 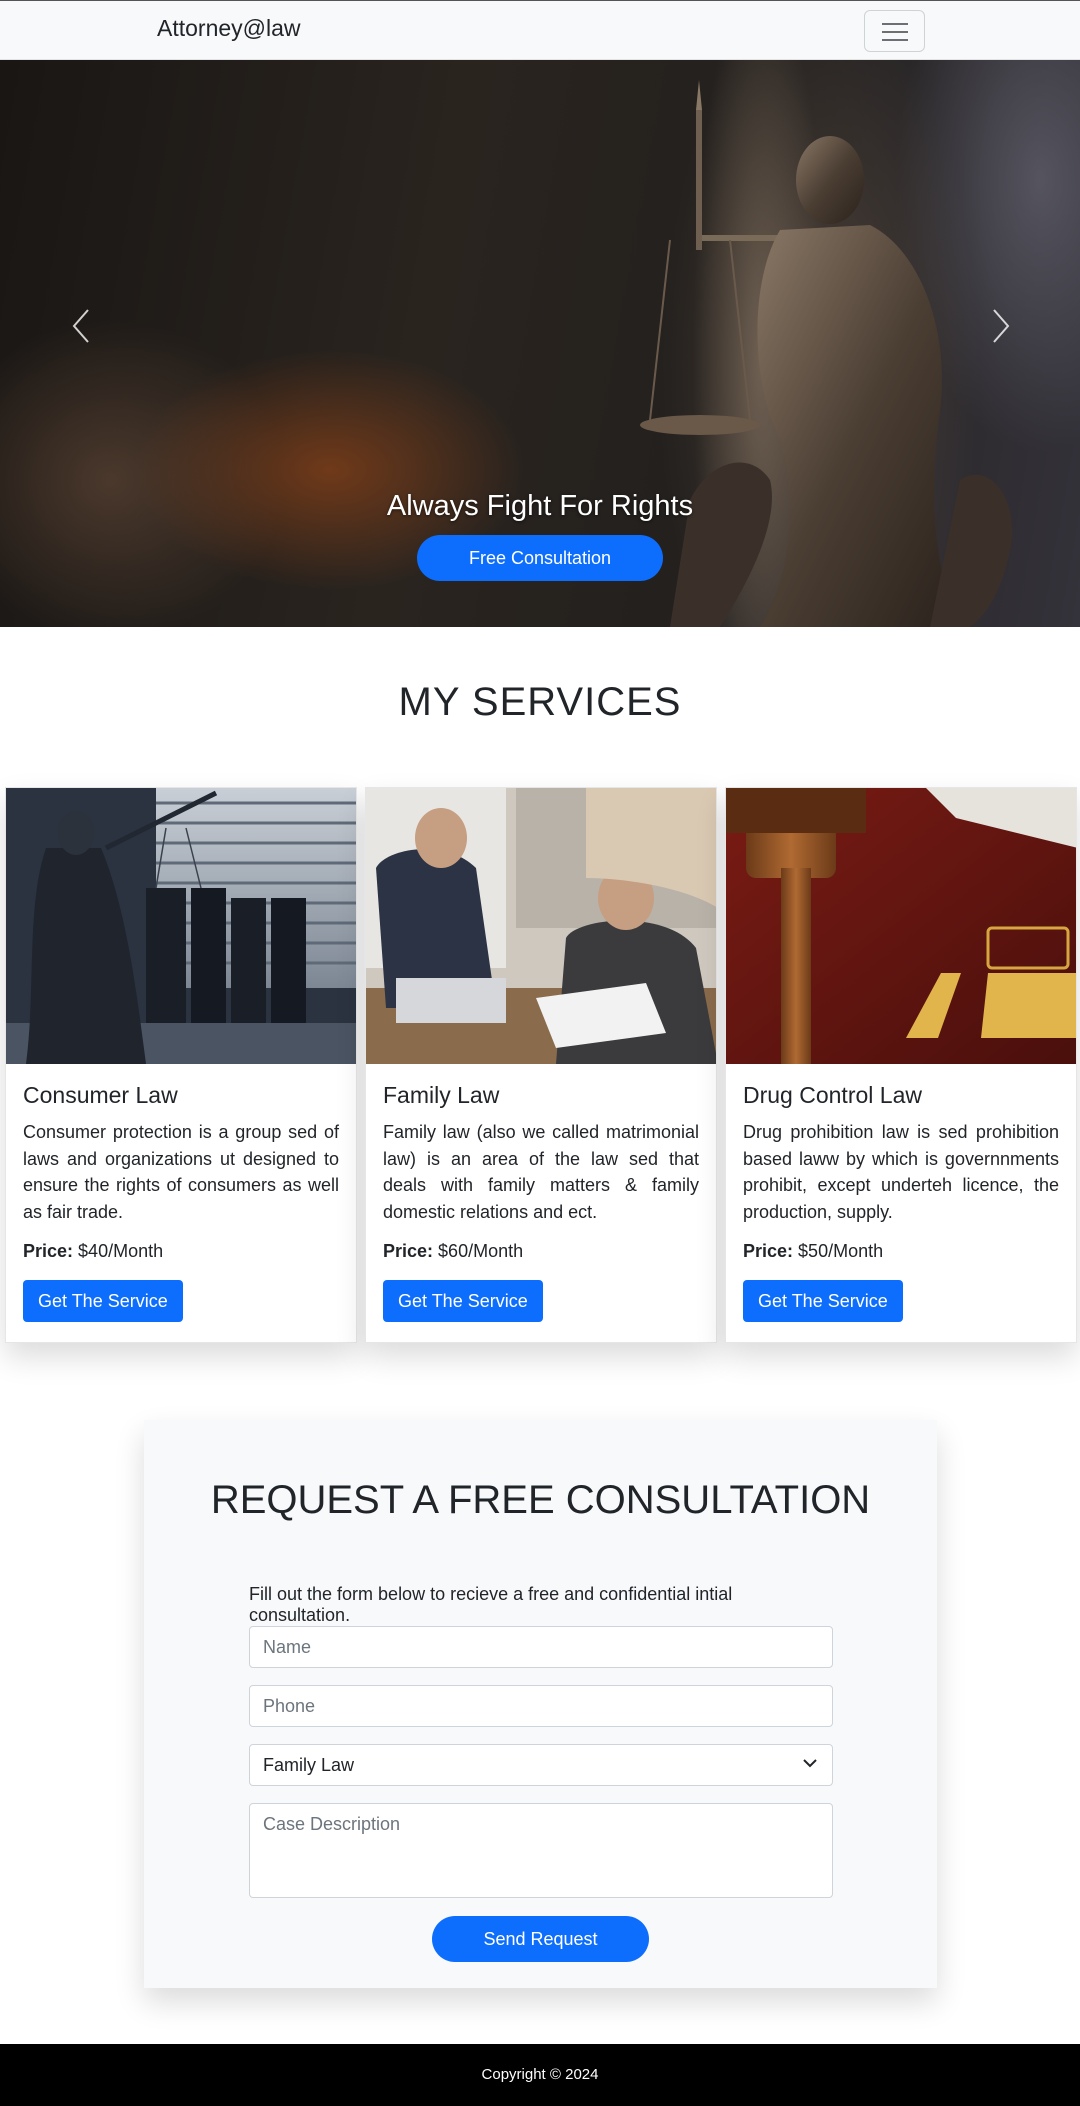 What do you see at coordinates (181, 1251) in the screenshot?
I see `card-price: Price: $40/Month` at bounding box center [181, 1251].